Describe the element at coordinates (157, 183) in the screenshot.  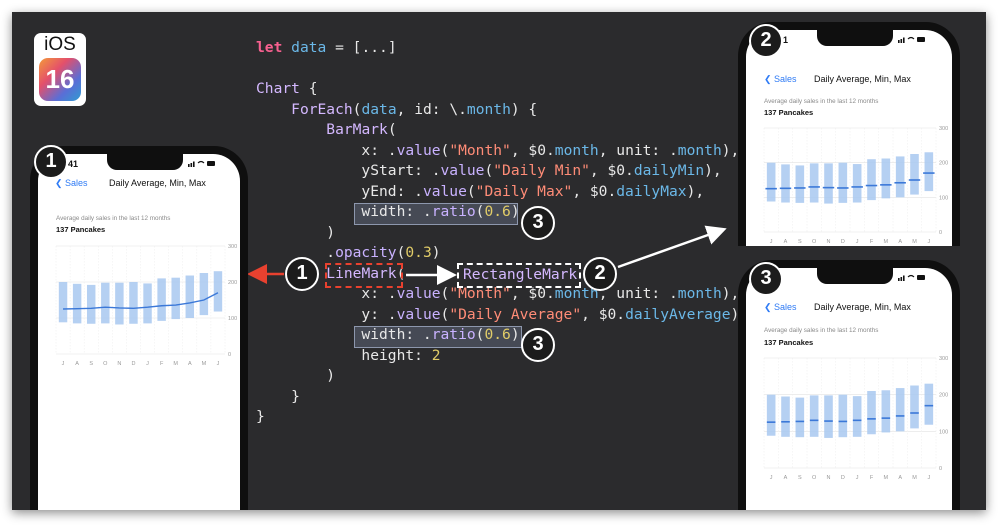
I see `nav-title: Daily Average, Min, Max` at that location.